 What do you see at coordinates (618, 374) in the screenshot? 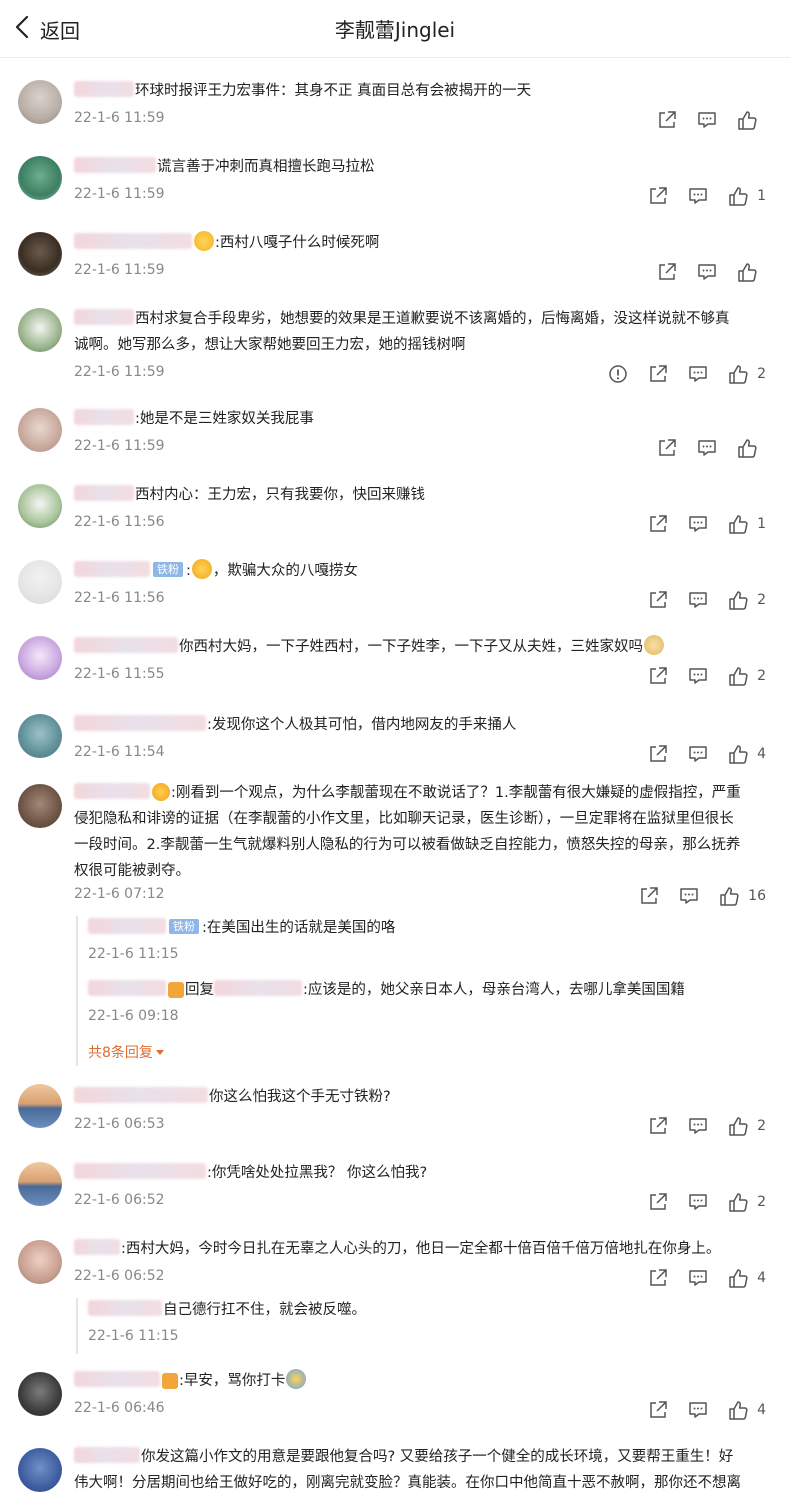
I see `report-icon` at bounding box center [618, 374].